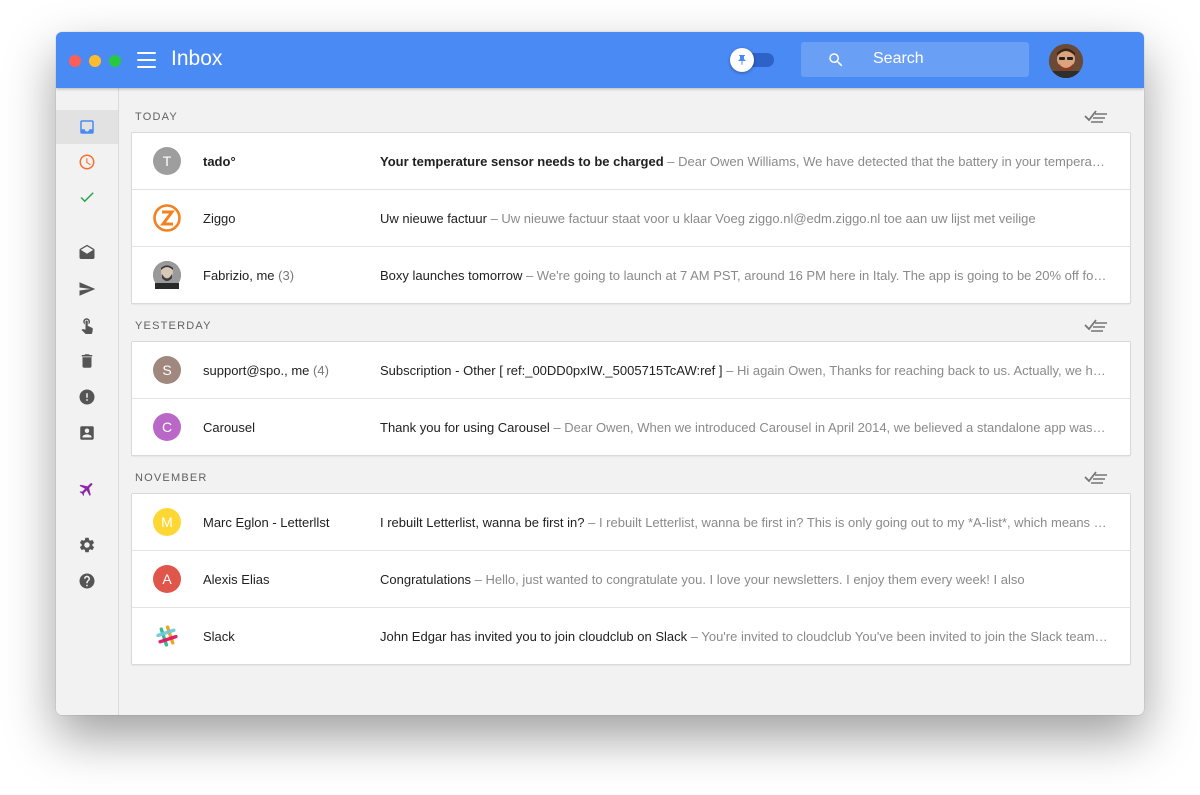  Describe the element at coordinates (167, 579) in the screenshot. I see `sender-avatar: A` at that location.